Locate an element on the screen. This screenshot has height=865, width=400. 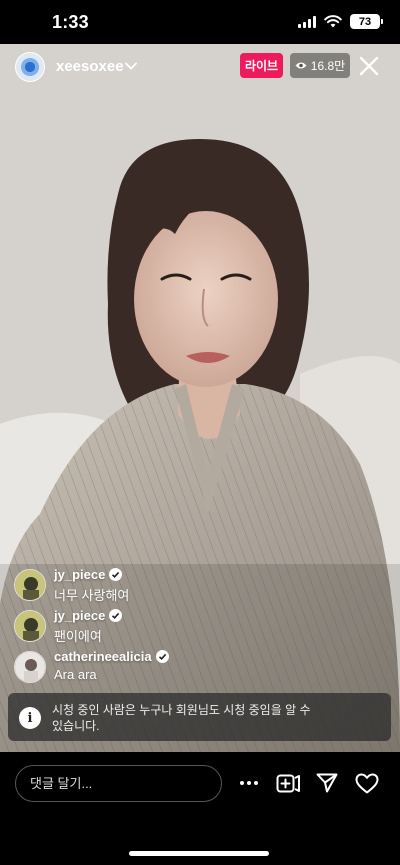
home-indicator is located at coordinates (199, 853).